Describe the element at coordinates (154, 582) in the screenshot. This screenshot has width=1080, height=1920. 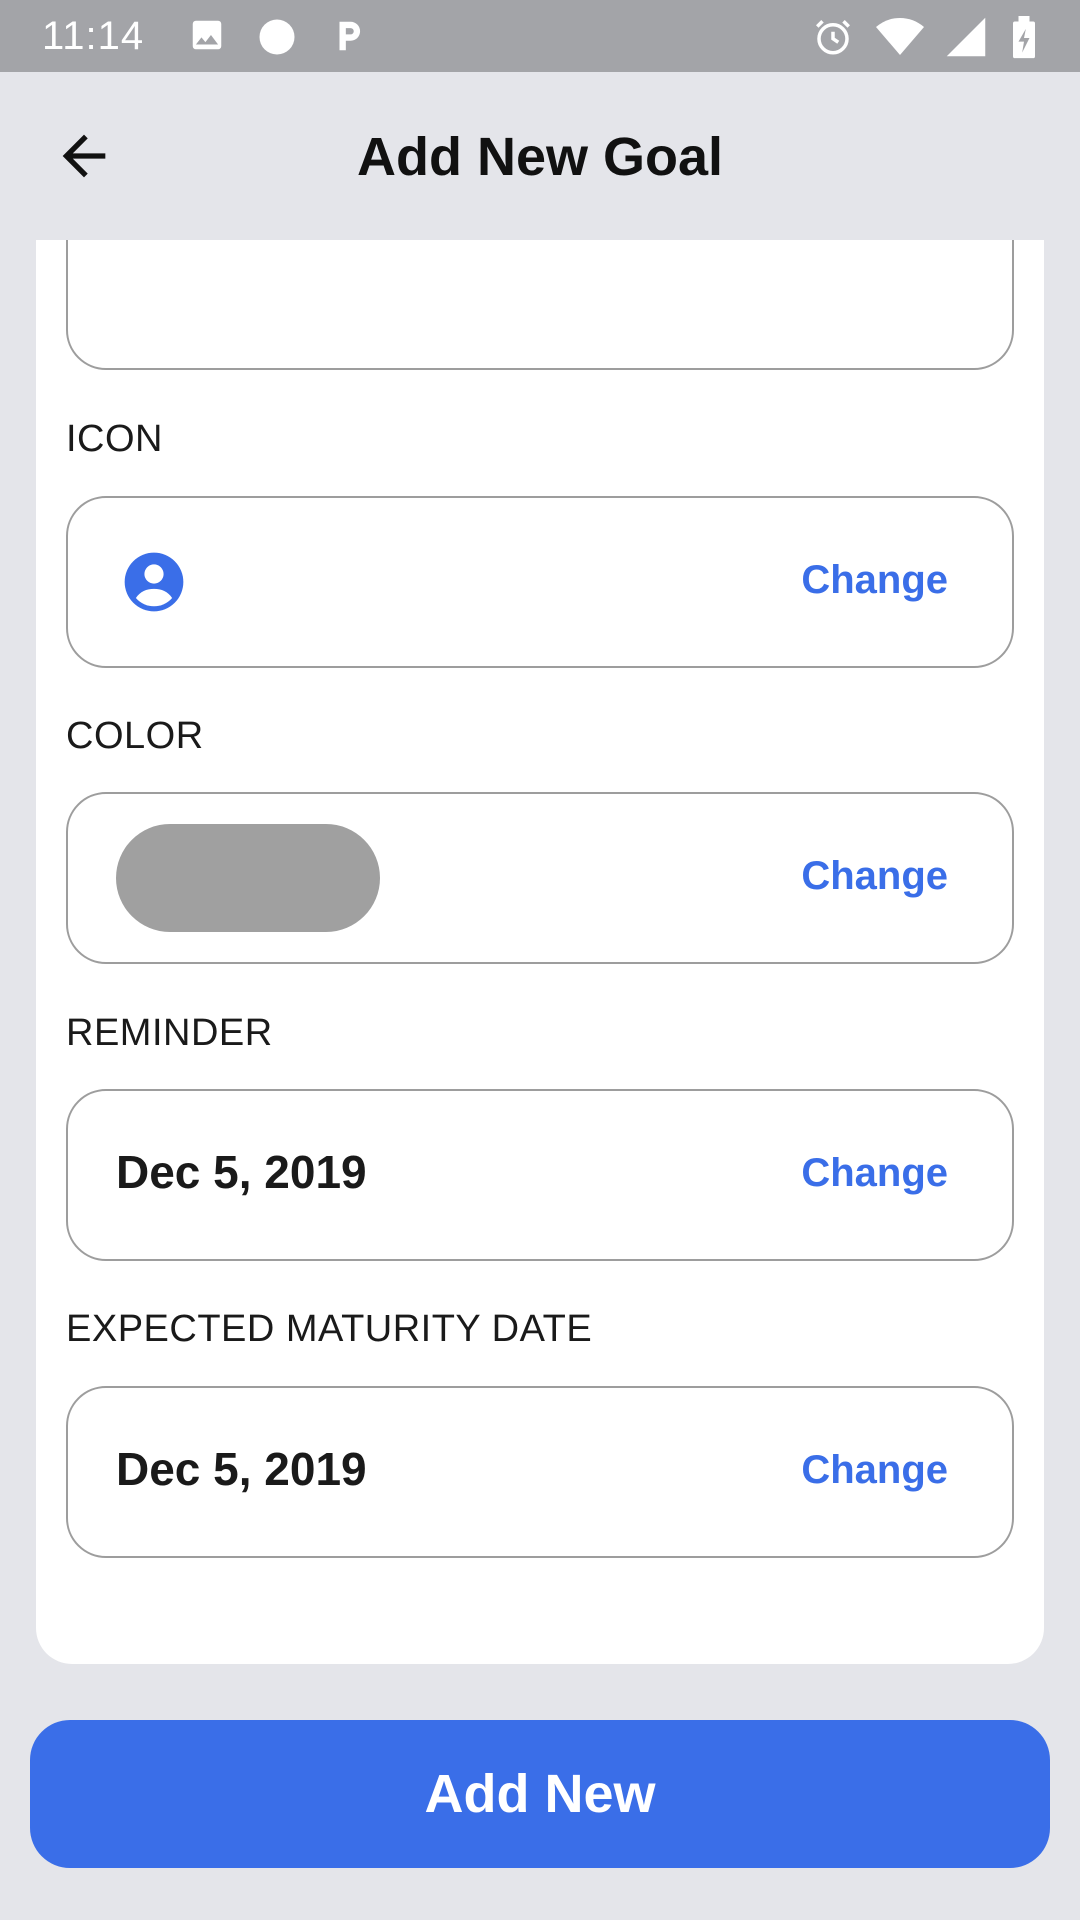
I see `account-circle-icon` at that location.